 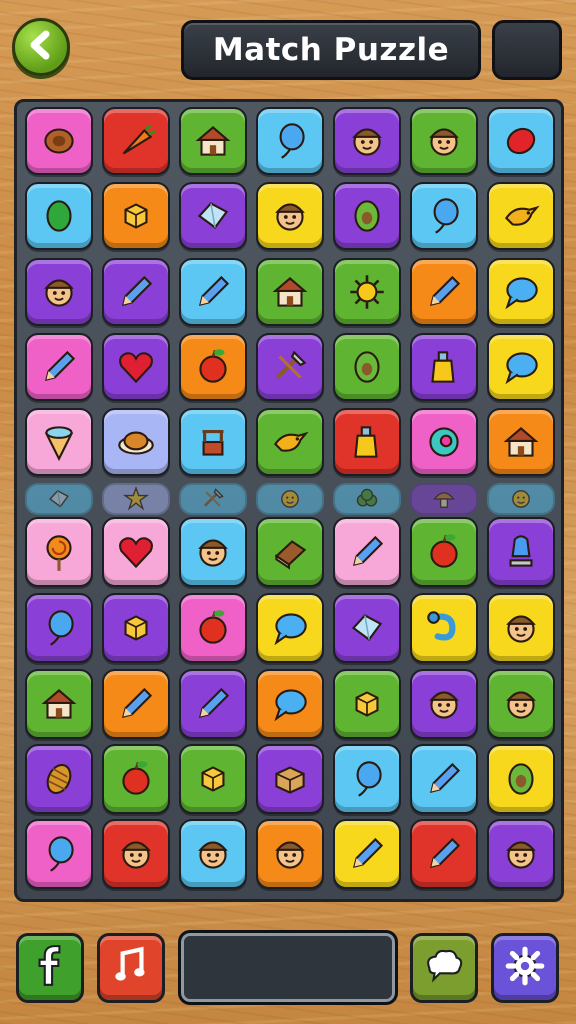 What do you see at coordinates (444, 216) in the screenshot?
I see `tile-r2-c6` at bounding box center [444, 216].